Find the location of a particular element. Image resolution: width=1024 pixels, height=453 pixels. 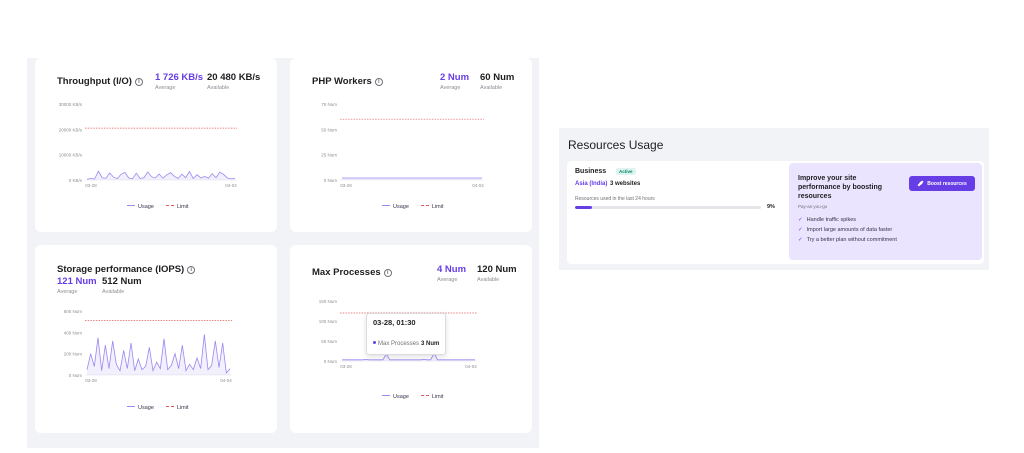

boost-resources-button: Boost resources is located at coordinates (942, 183).